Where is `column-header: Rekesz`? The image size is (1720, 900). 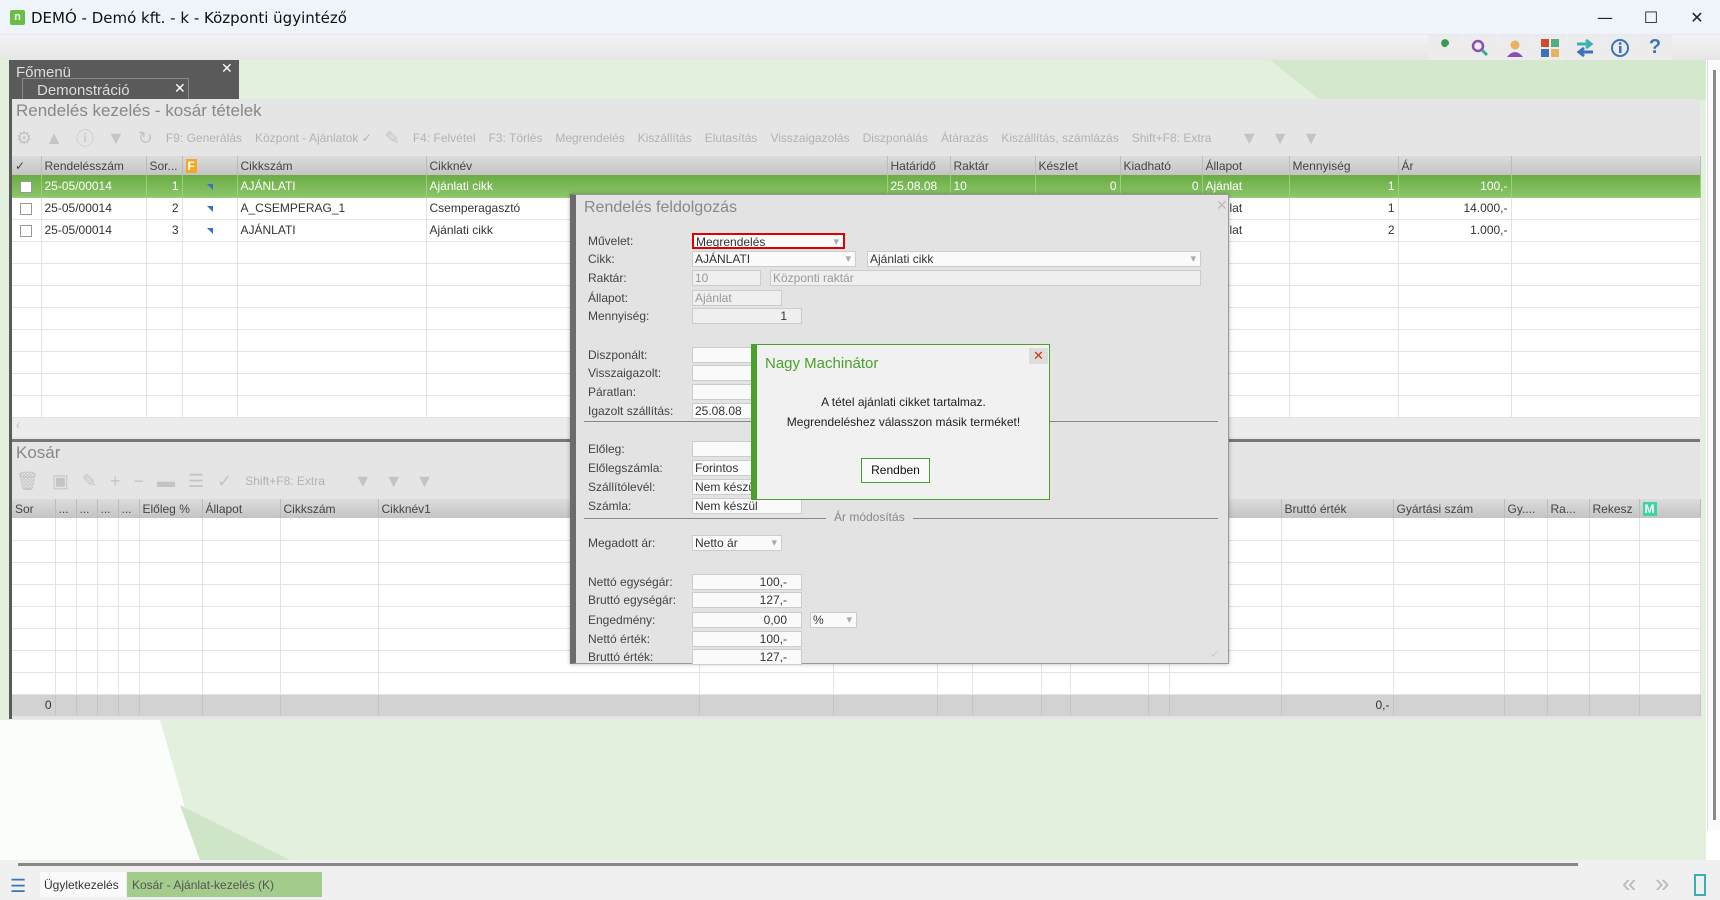
column-header: Rekesz is located at coordinates (1614, 508).